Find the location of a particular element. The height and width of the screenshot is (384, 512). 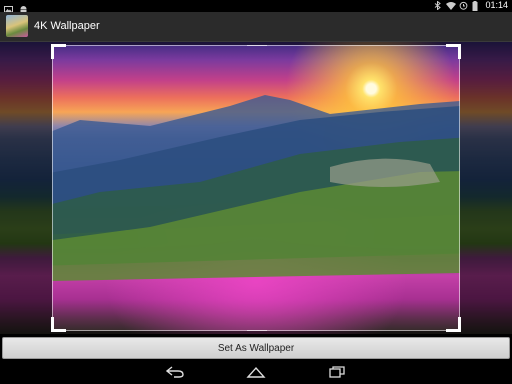

recents-icon is located at coordinates (337, 372).